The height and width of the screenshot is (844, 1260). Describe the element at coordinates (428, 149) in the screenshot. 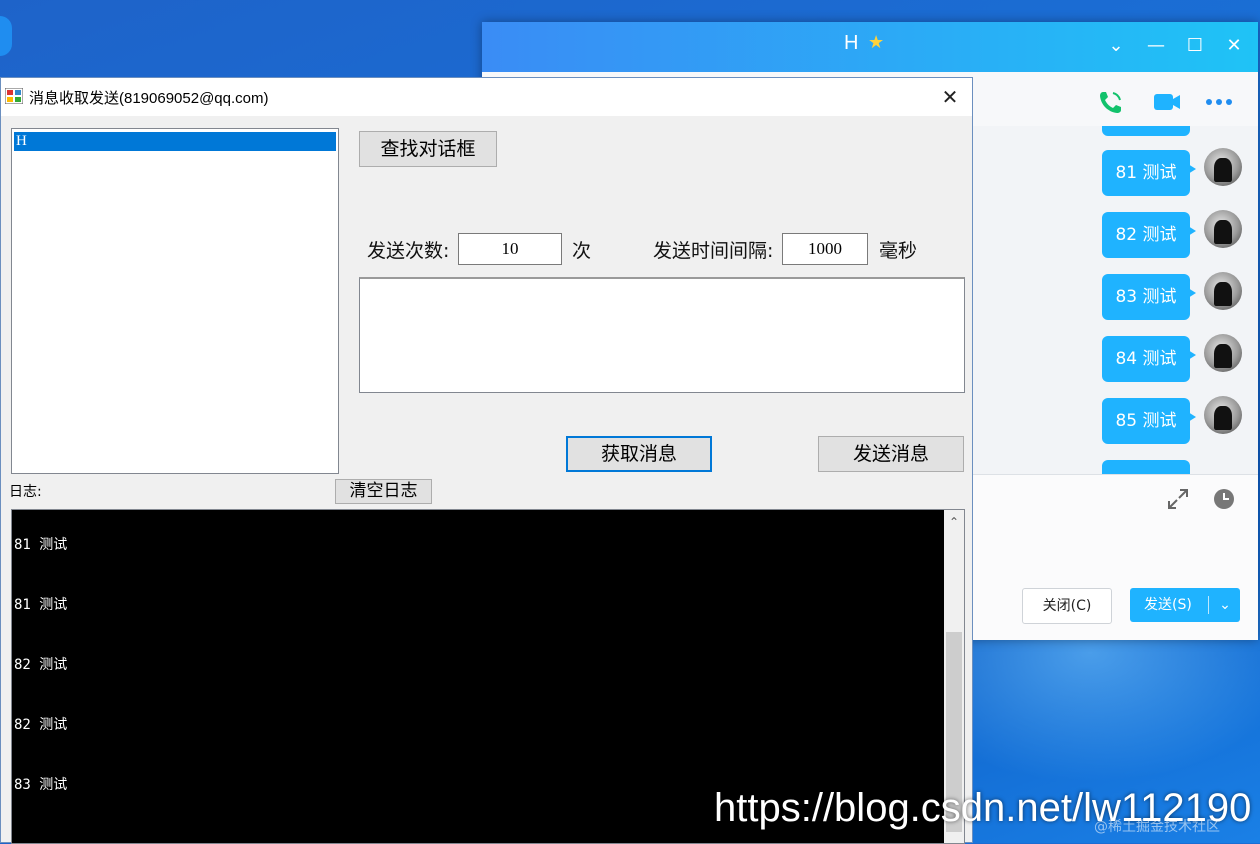

I see `find-dialog-button: 查找对话框` at that location.